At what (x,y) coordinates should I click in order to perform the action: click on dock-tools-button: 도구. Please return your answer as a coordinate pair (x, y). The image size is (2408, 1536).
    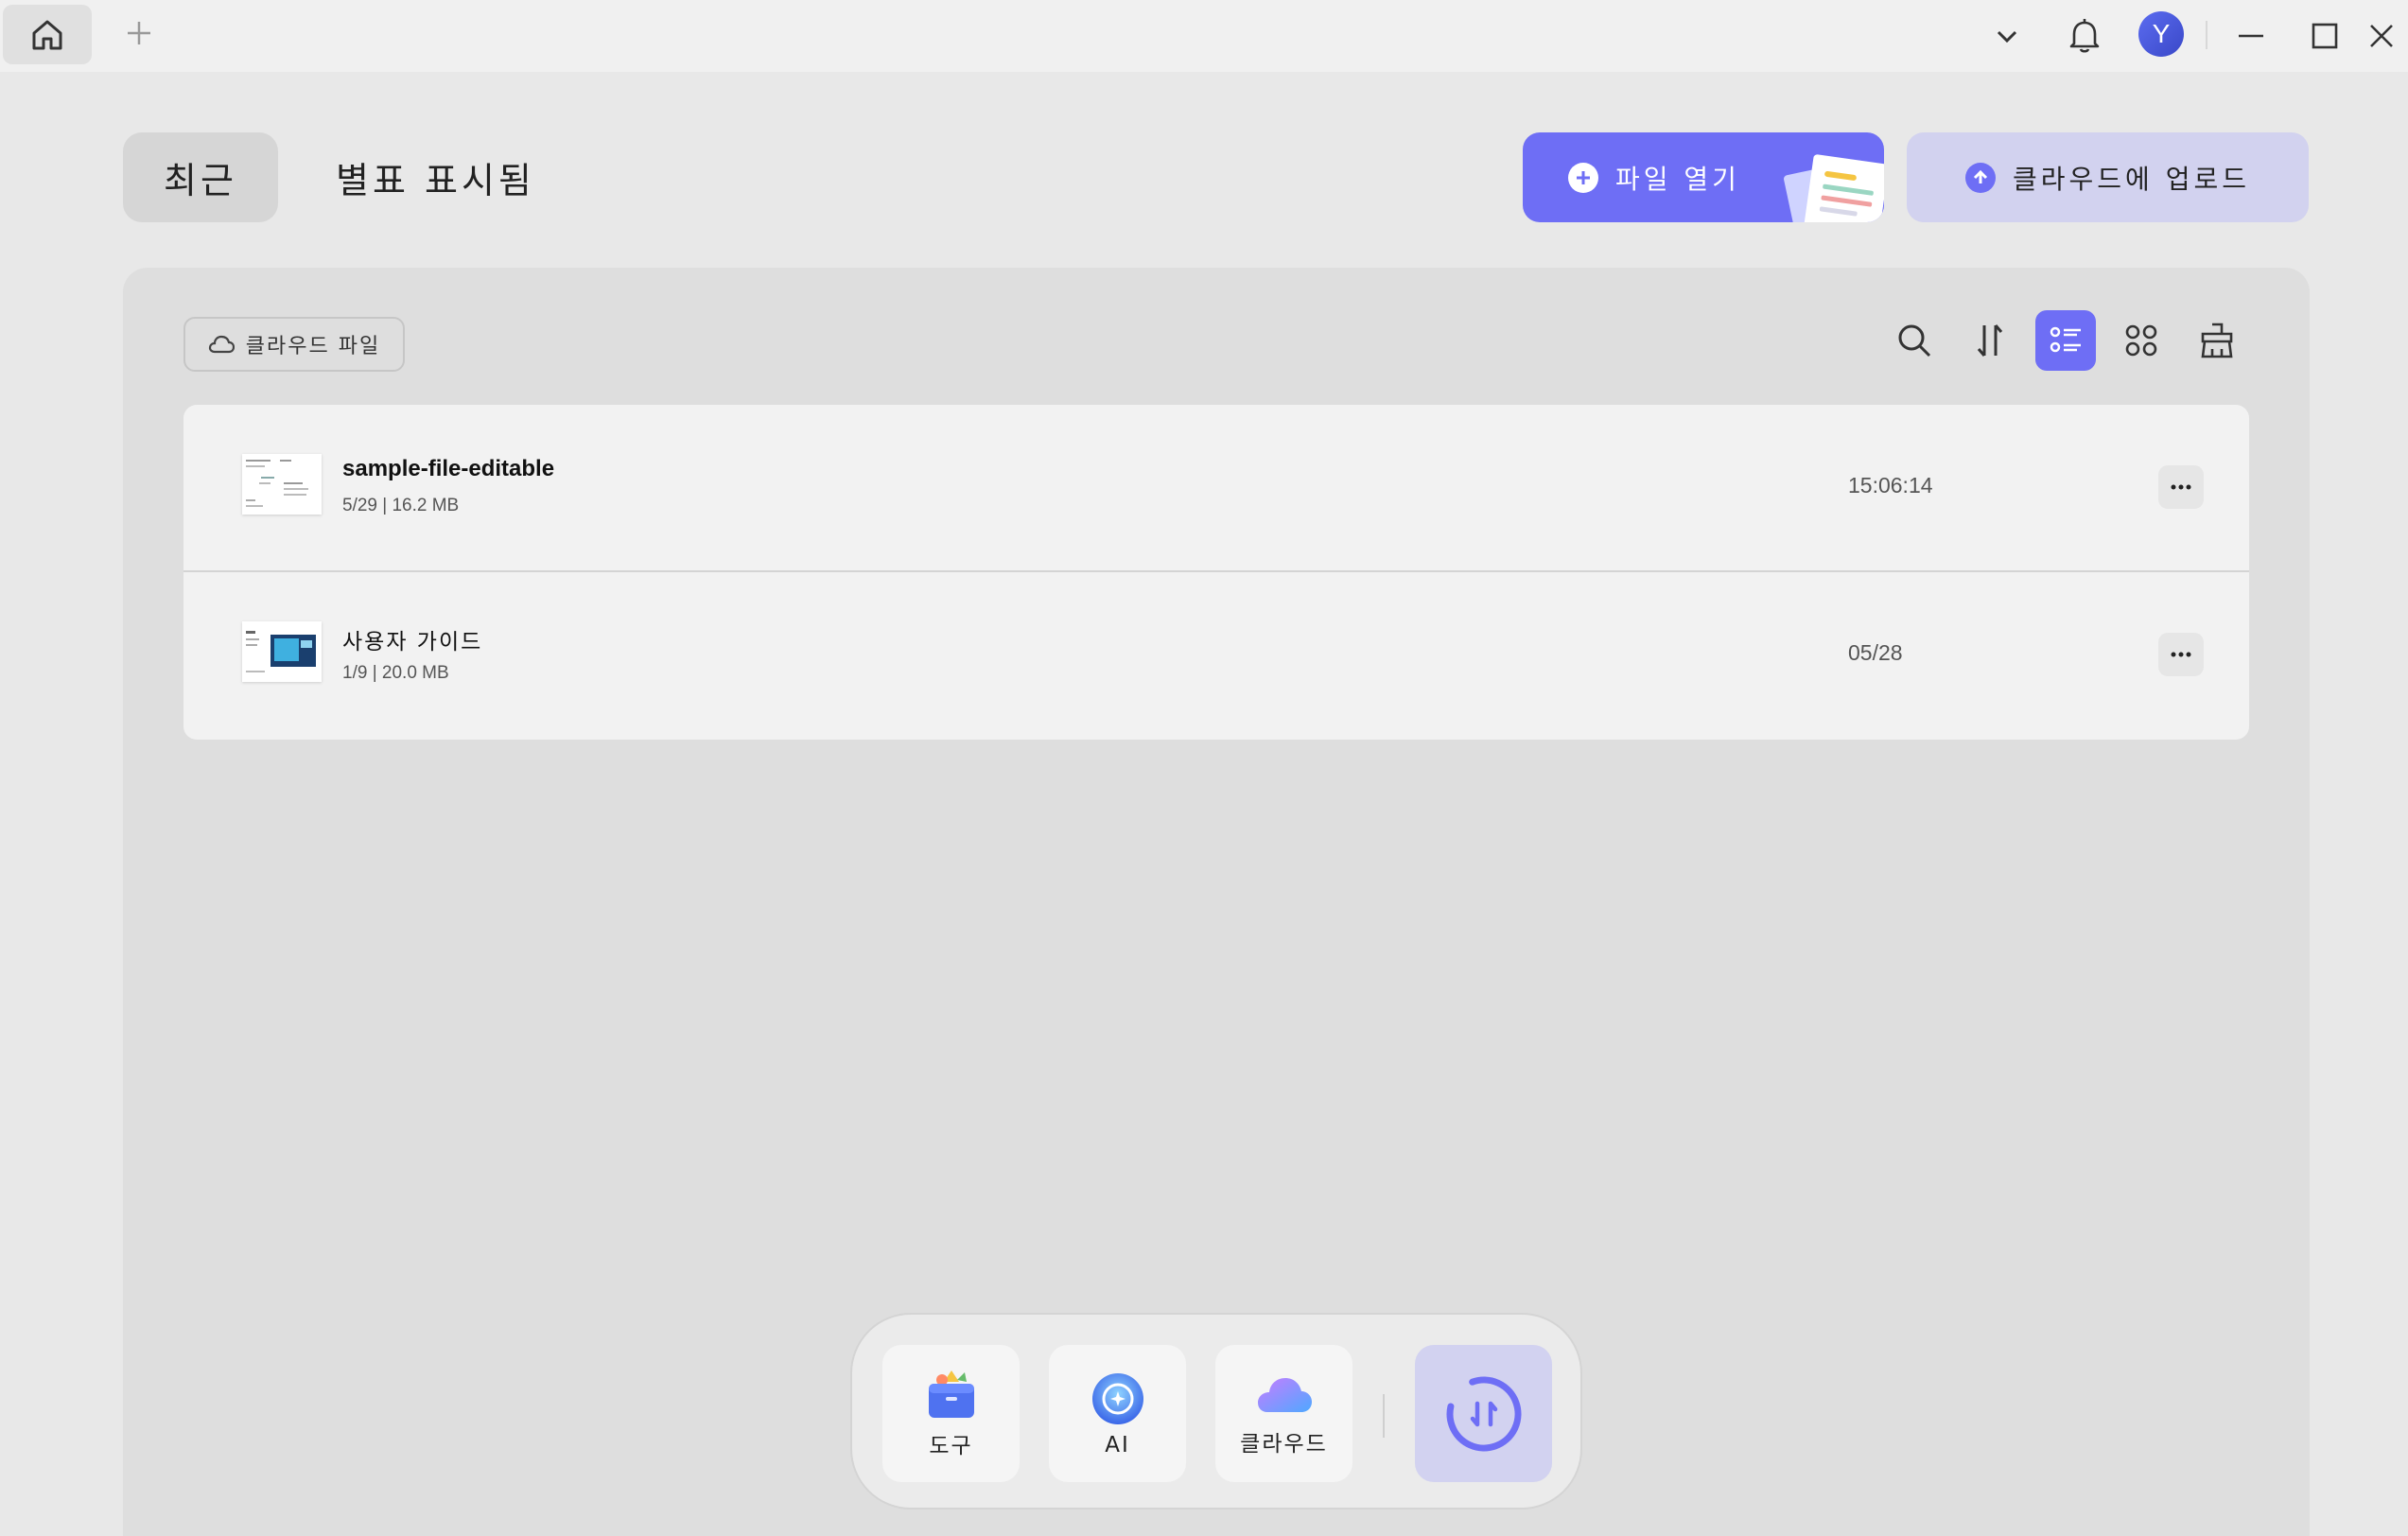
    Looking at the image, I should click on (951, 1413).